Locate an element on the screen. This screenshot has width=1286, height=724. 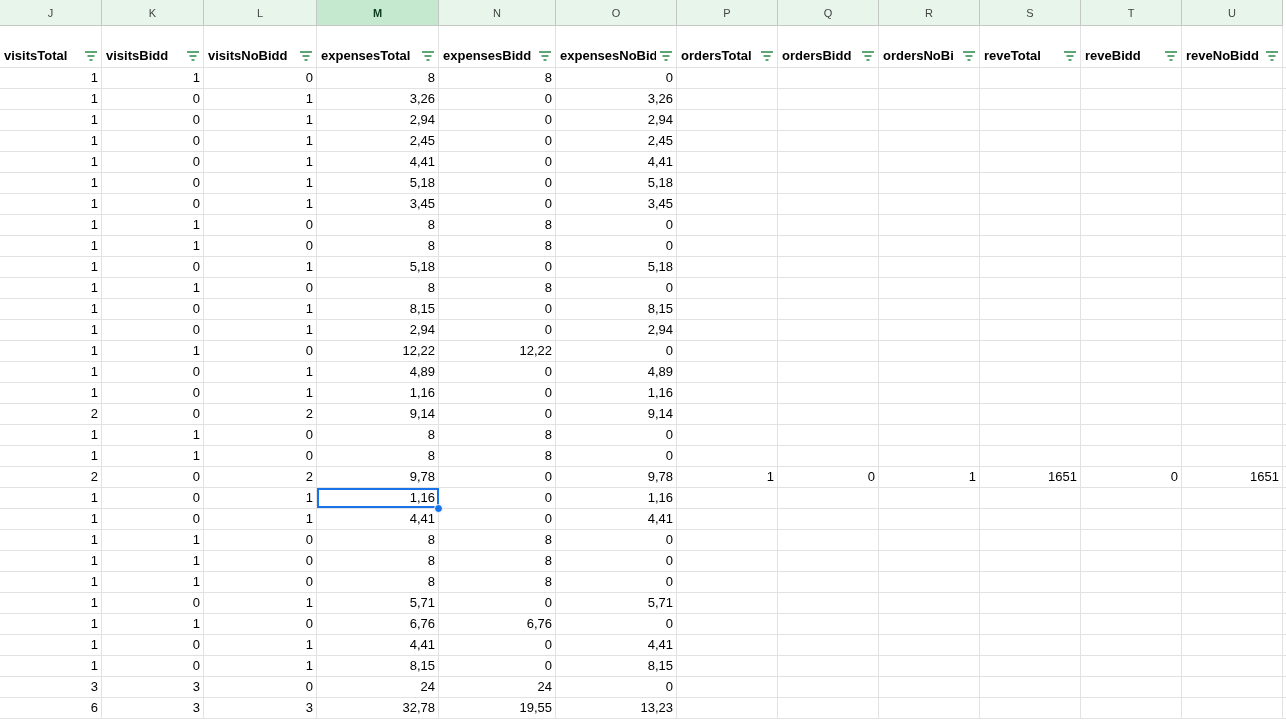
column-letter: S is located at coordinates (1030, 13).